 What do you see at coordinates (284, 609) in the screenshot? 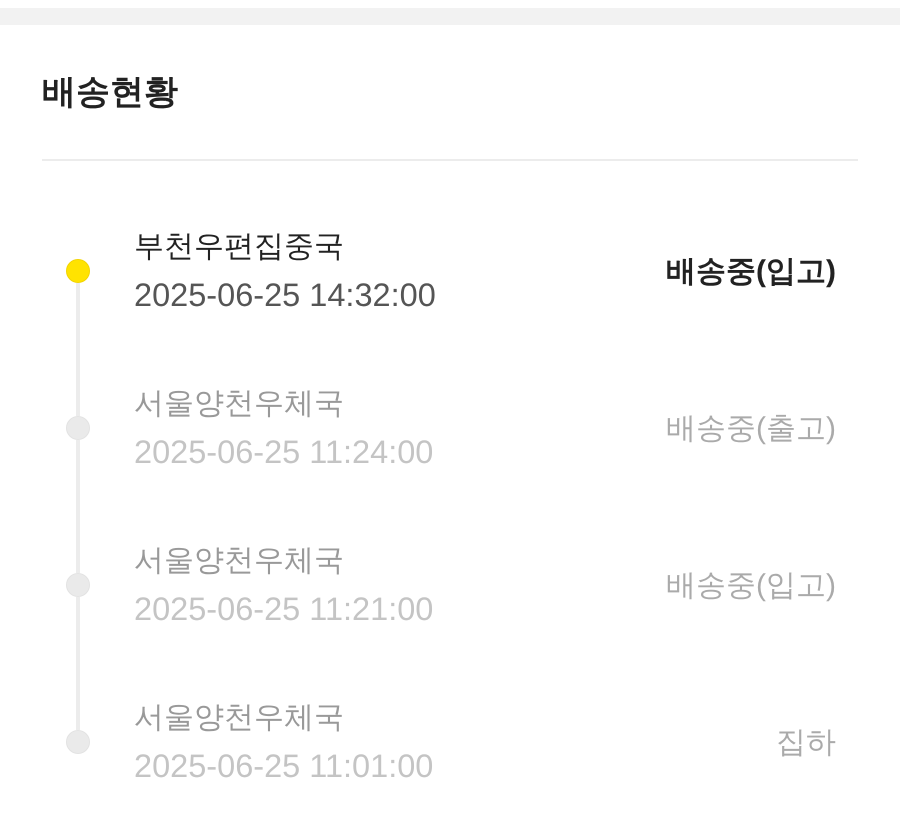
I see `event-time: 2025-06-25 11:21:00` at bounding box center [284, 609].